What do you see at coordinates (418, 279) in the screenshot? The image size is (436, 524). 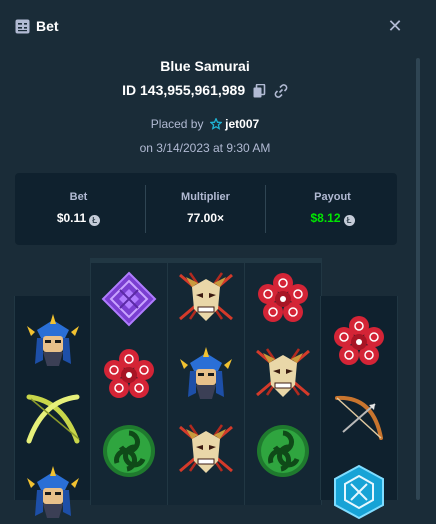 I see `scrollbar` at bounding box center [418, 279].